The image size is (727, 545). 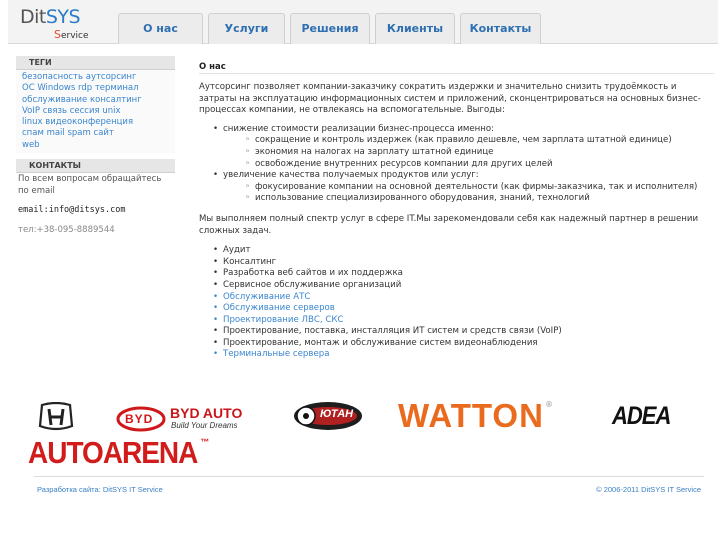 What do you see at coordinates (63, 17) in the screenshot?
I see `logo-sys: SYS` at bounding box center [63, 17].